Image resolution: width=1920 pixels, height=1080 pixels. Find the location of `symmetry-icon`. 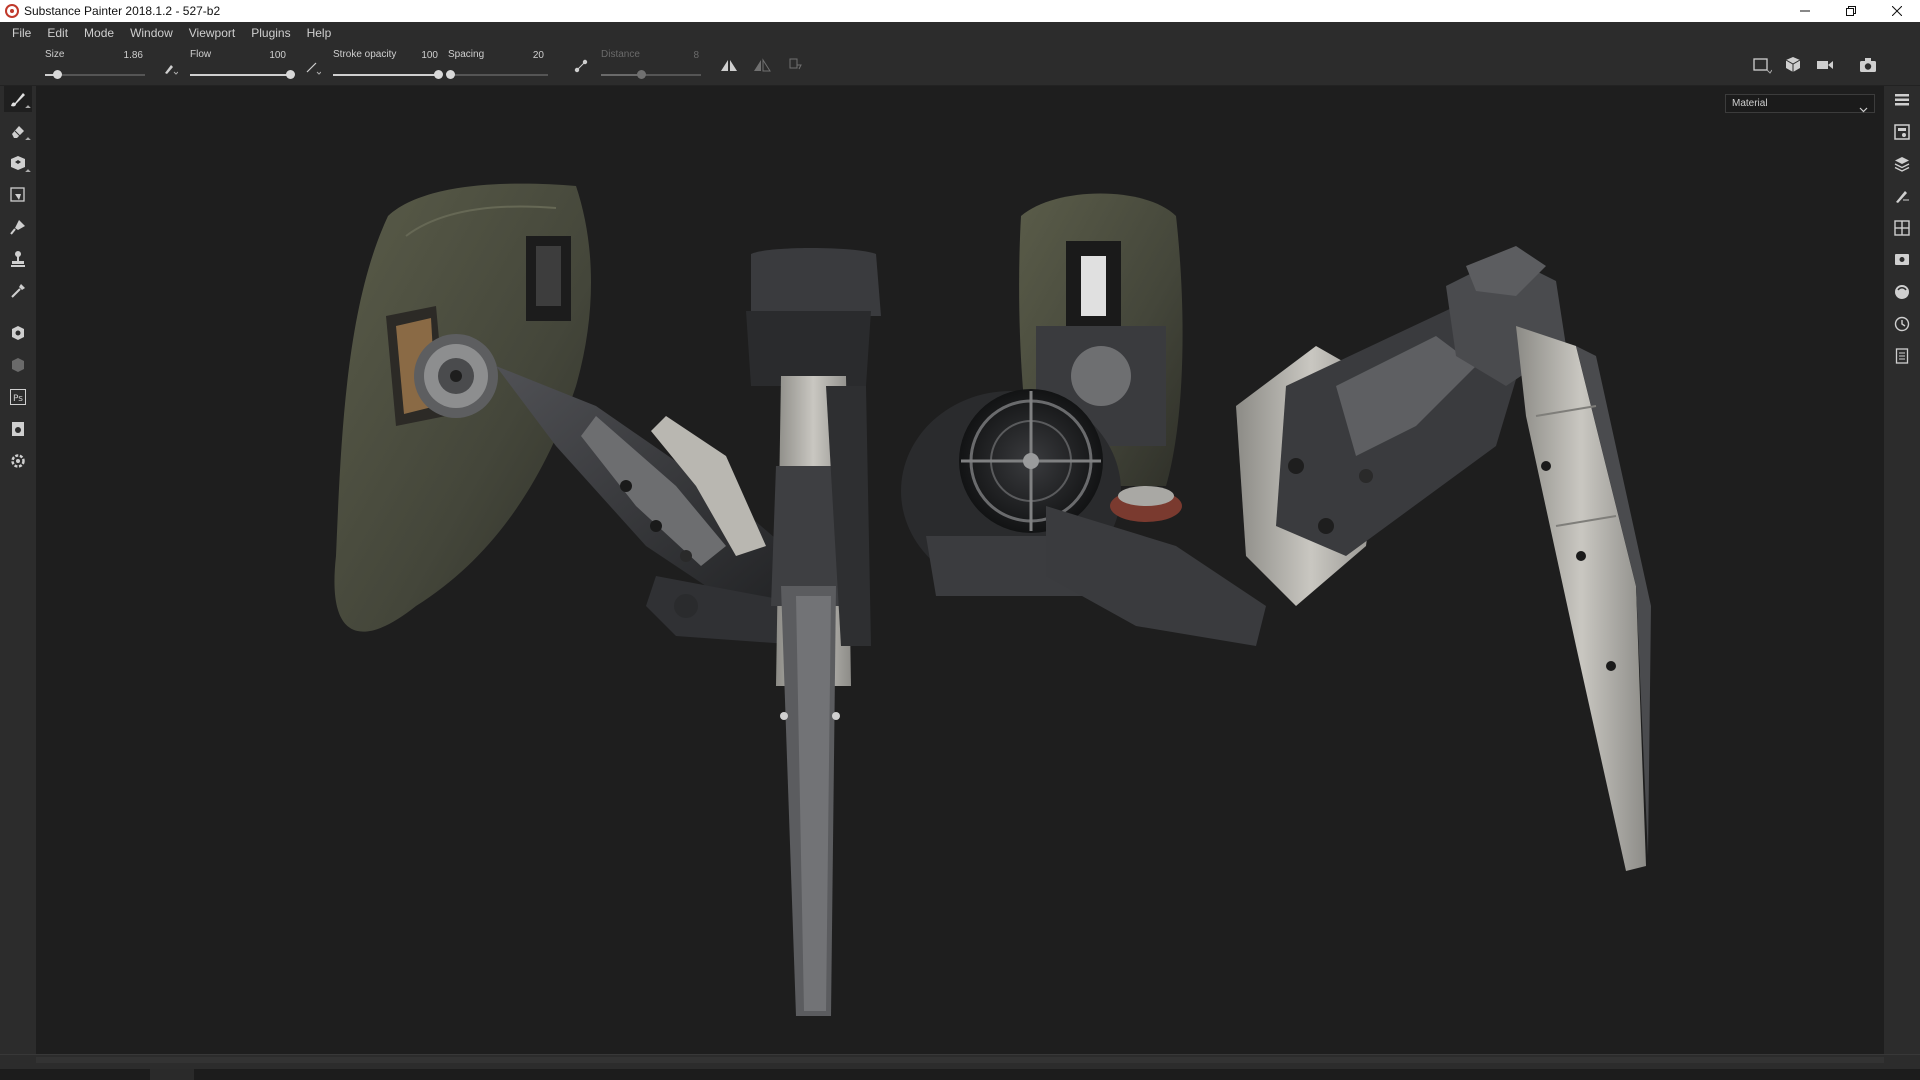

symmetry-icon is located at coordinates (729, 65).